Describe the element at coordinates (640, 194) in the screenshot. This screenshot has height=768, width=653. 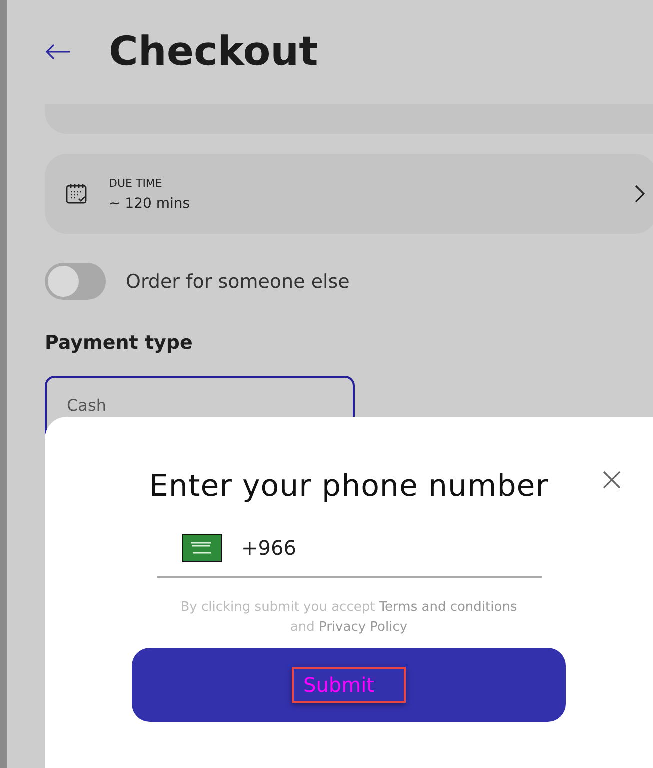
I see `chevron-right-icon` at that location.